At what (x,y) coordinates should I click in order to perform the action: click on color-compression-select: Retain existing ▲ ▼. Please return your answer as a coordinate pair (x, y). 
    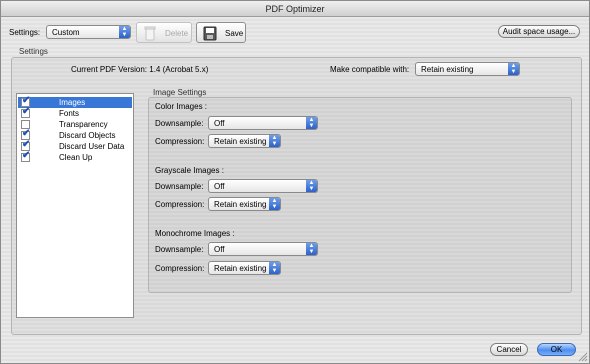
    Looking at the image, I should click on (244, 141).